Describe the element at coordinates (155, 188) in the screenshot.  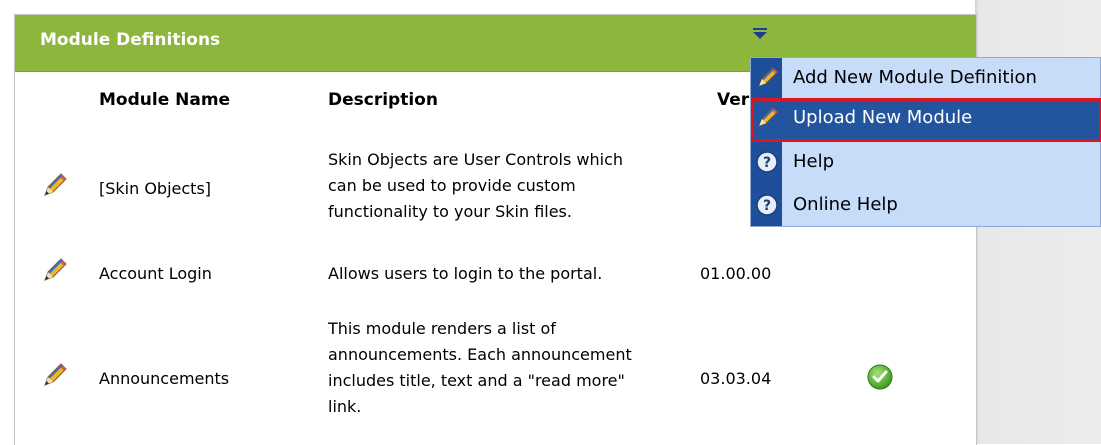
I see `module-name: [Skin Objects]` at that location.